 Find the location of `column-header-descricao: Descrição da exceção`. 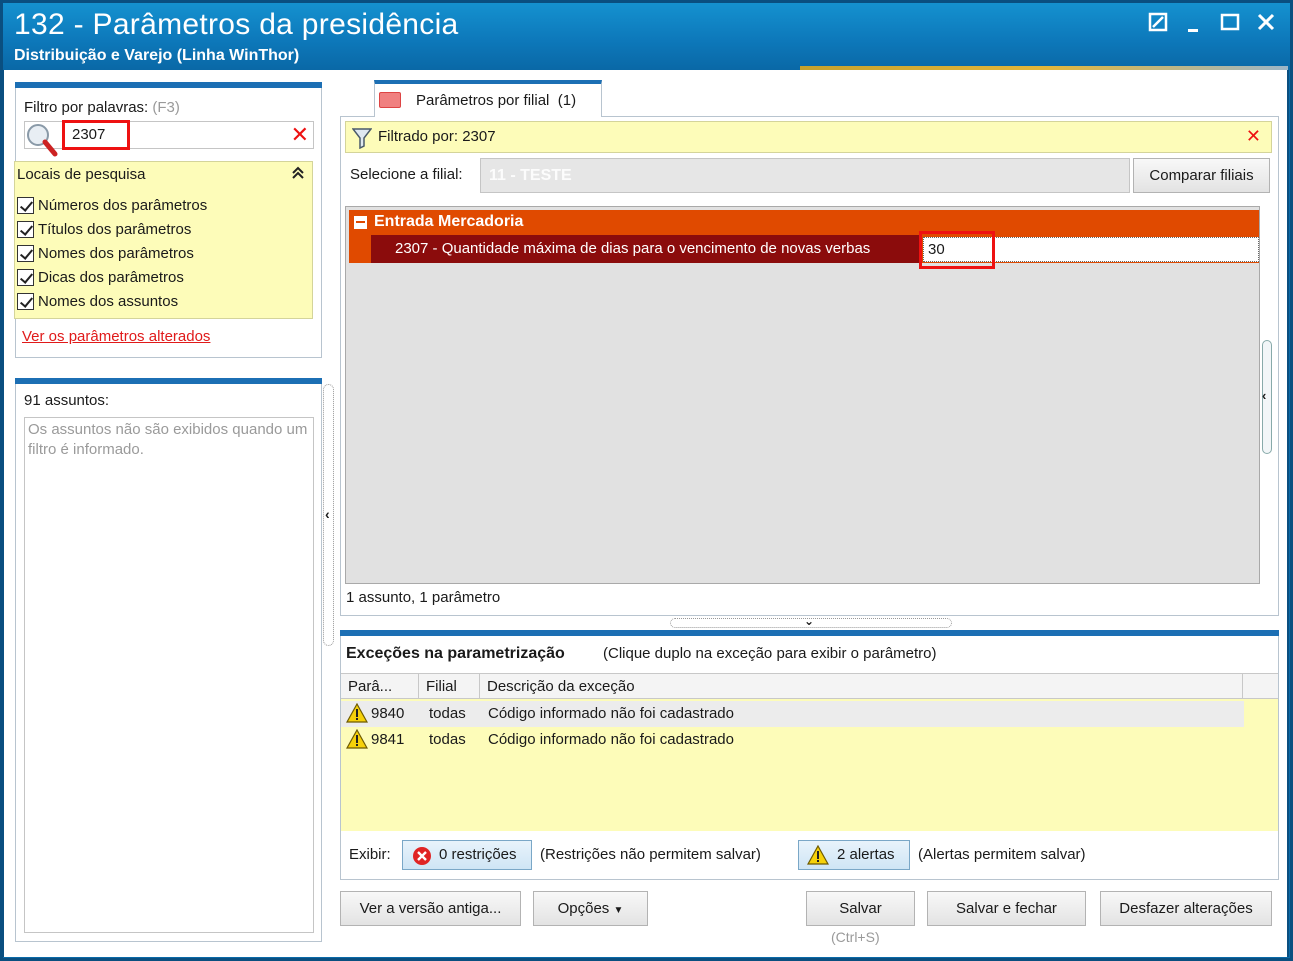

column-header-descricao: Descrição da exceção is located at coordinates (861, 686).